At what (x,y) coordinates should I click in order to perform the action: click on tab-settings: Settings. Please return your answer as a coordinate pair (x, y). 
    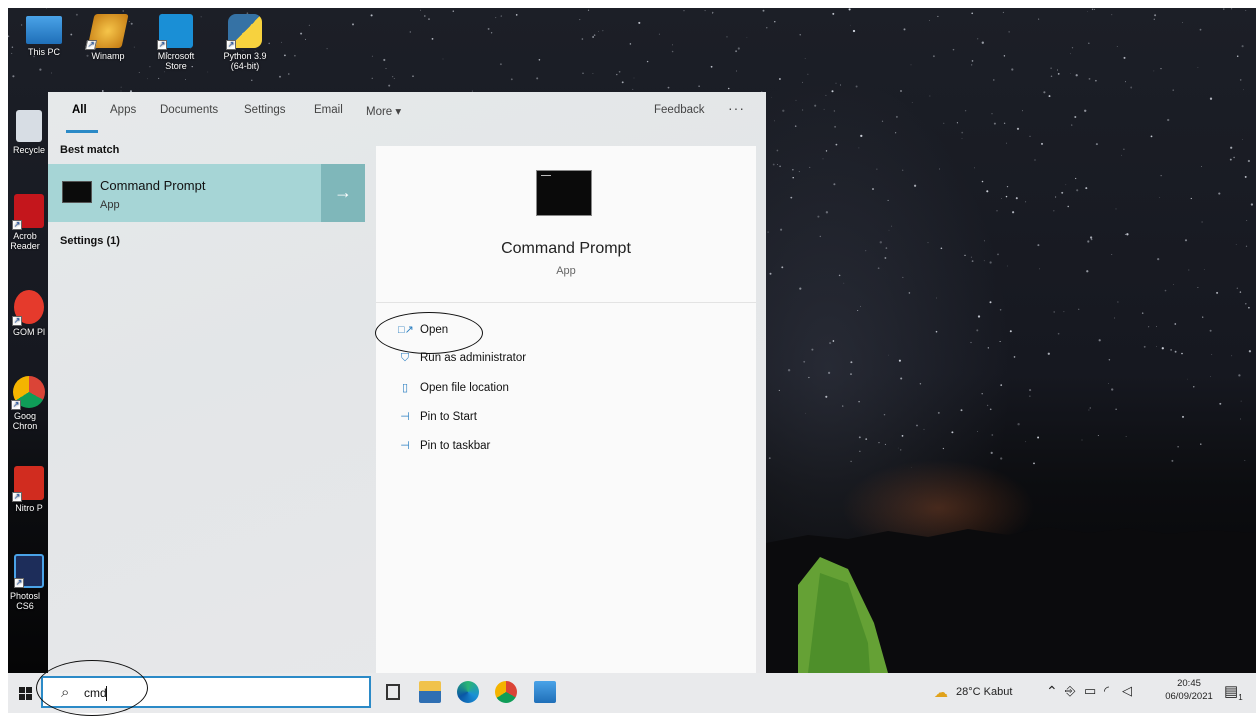
    Looking at the image, I should click on (265, 110).